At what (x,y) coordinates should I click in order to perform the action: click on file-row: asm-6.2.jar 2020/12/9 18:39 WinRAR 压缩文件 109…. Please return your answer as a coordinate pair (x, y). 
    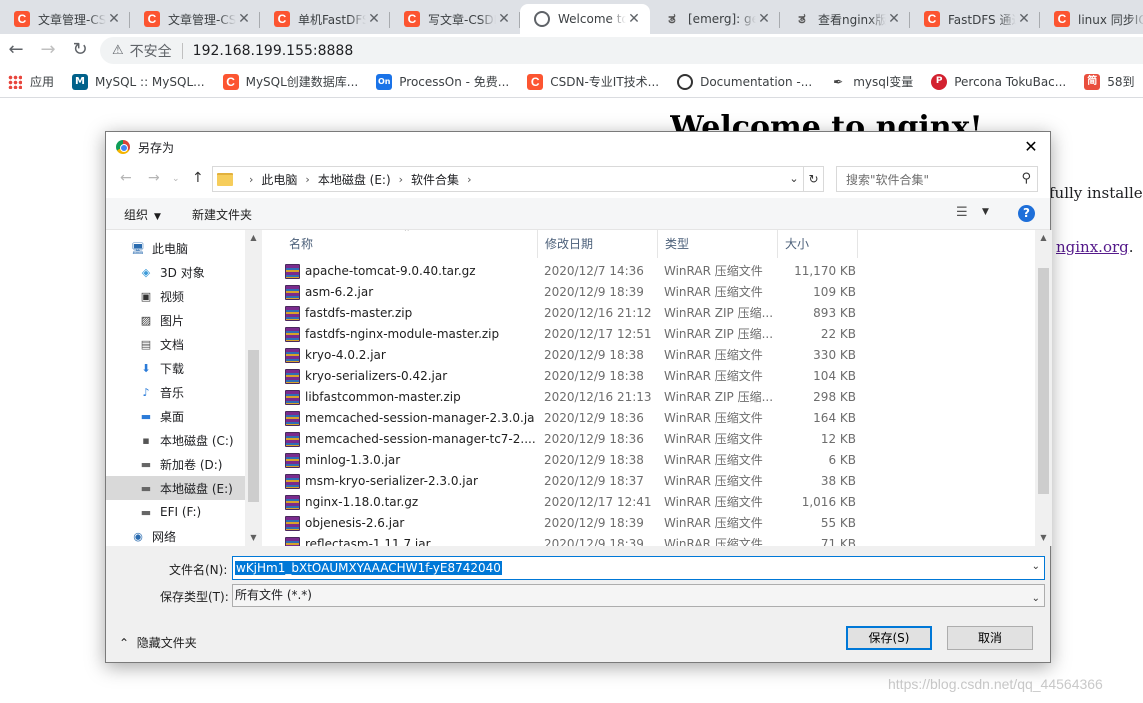
    Looking at the image, I should click on (648, 292).